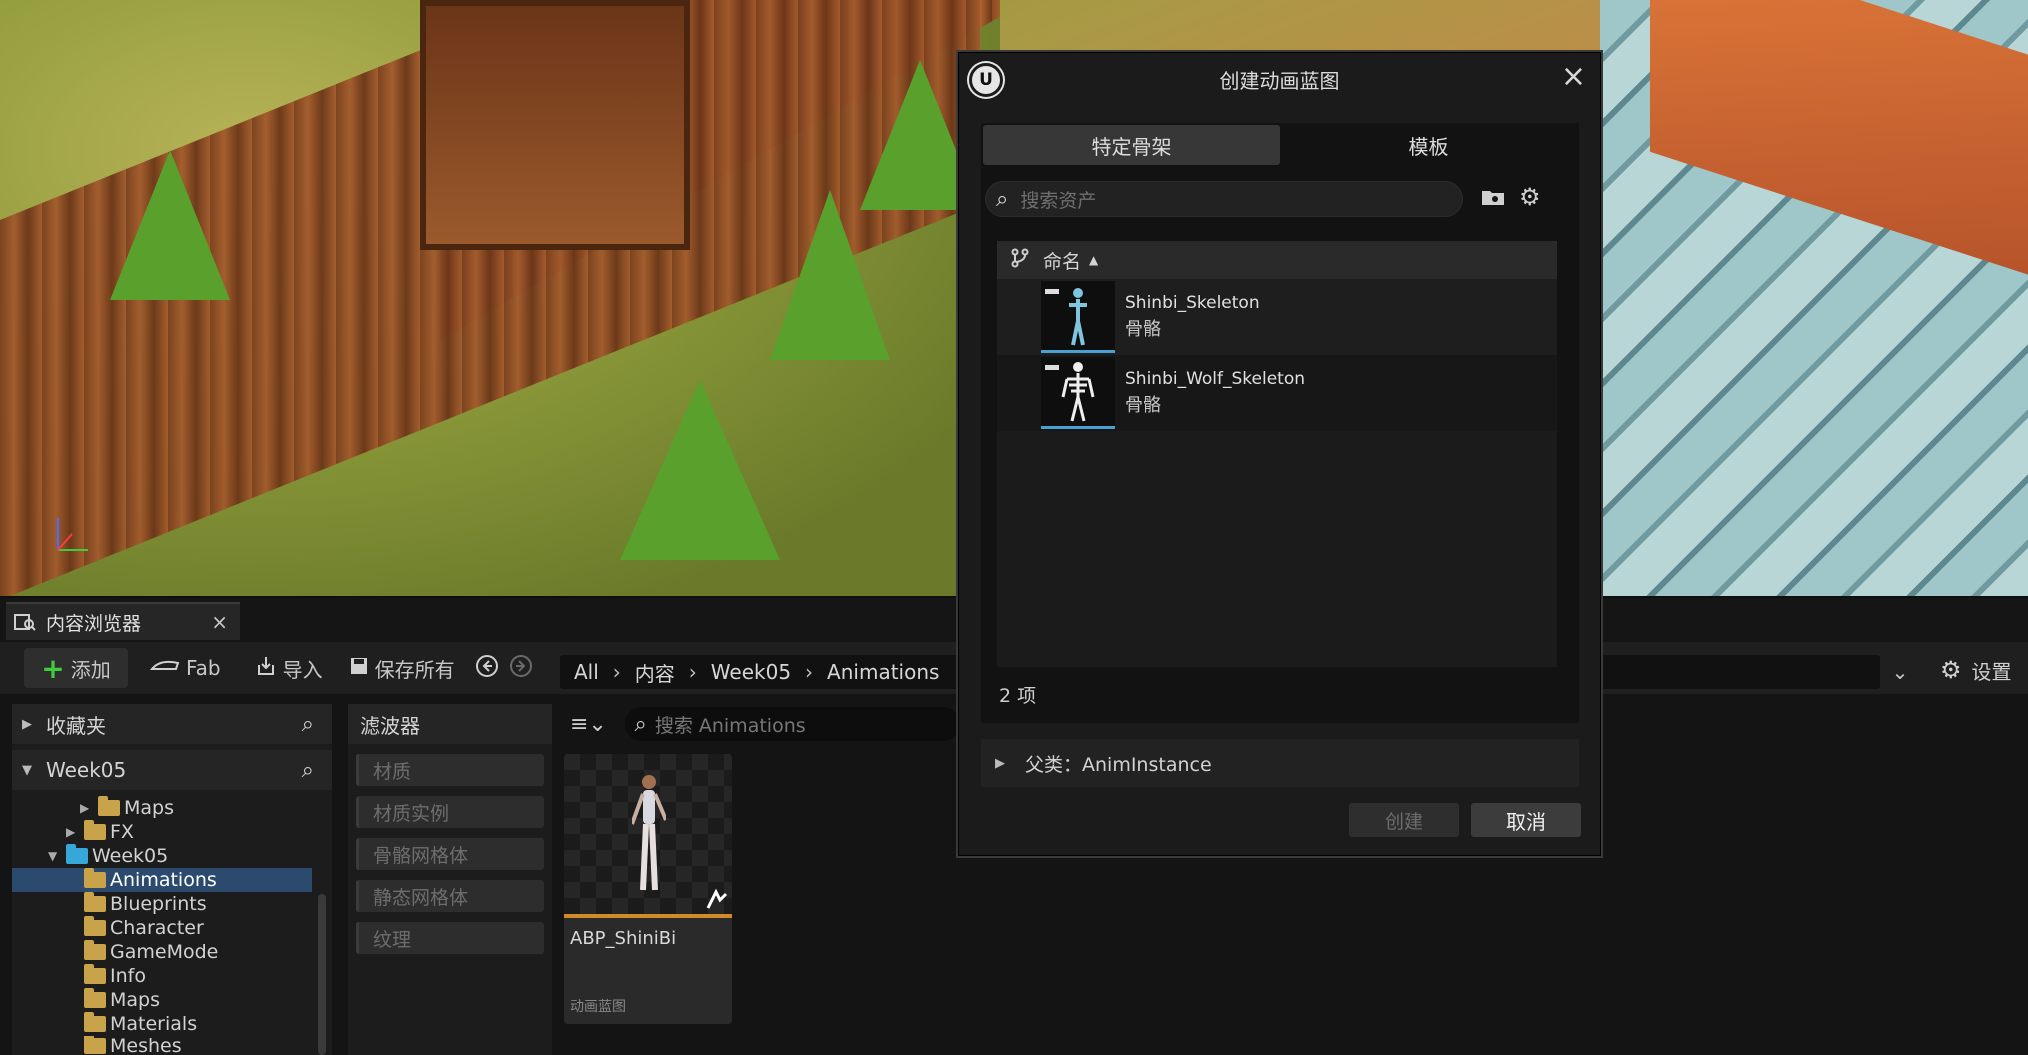 The image size is (2028, 1055). I want to click on tab-template: 模板, so click(1428, 145).